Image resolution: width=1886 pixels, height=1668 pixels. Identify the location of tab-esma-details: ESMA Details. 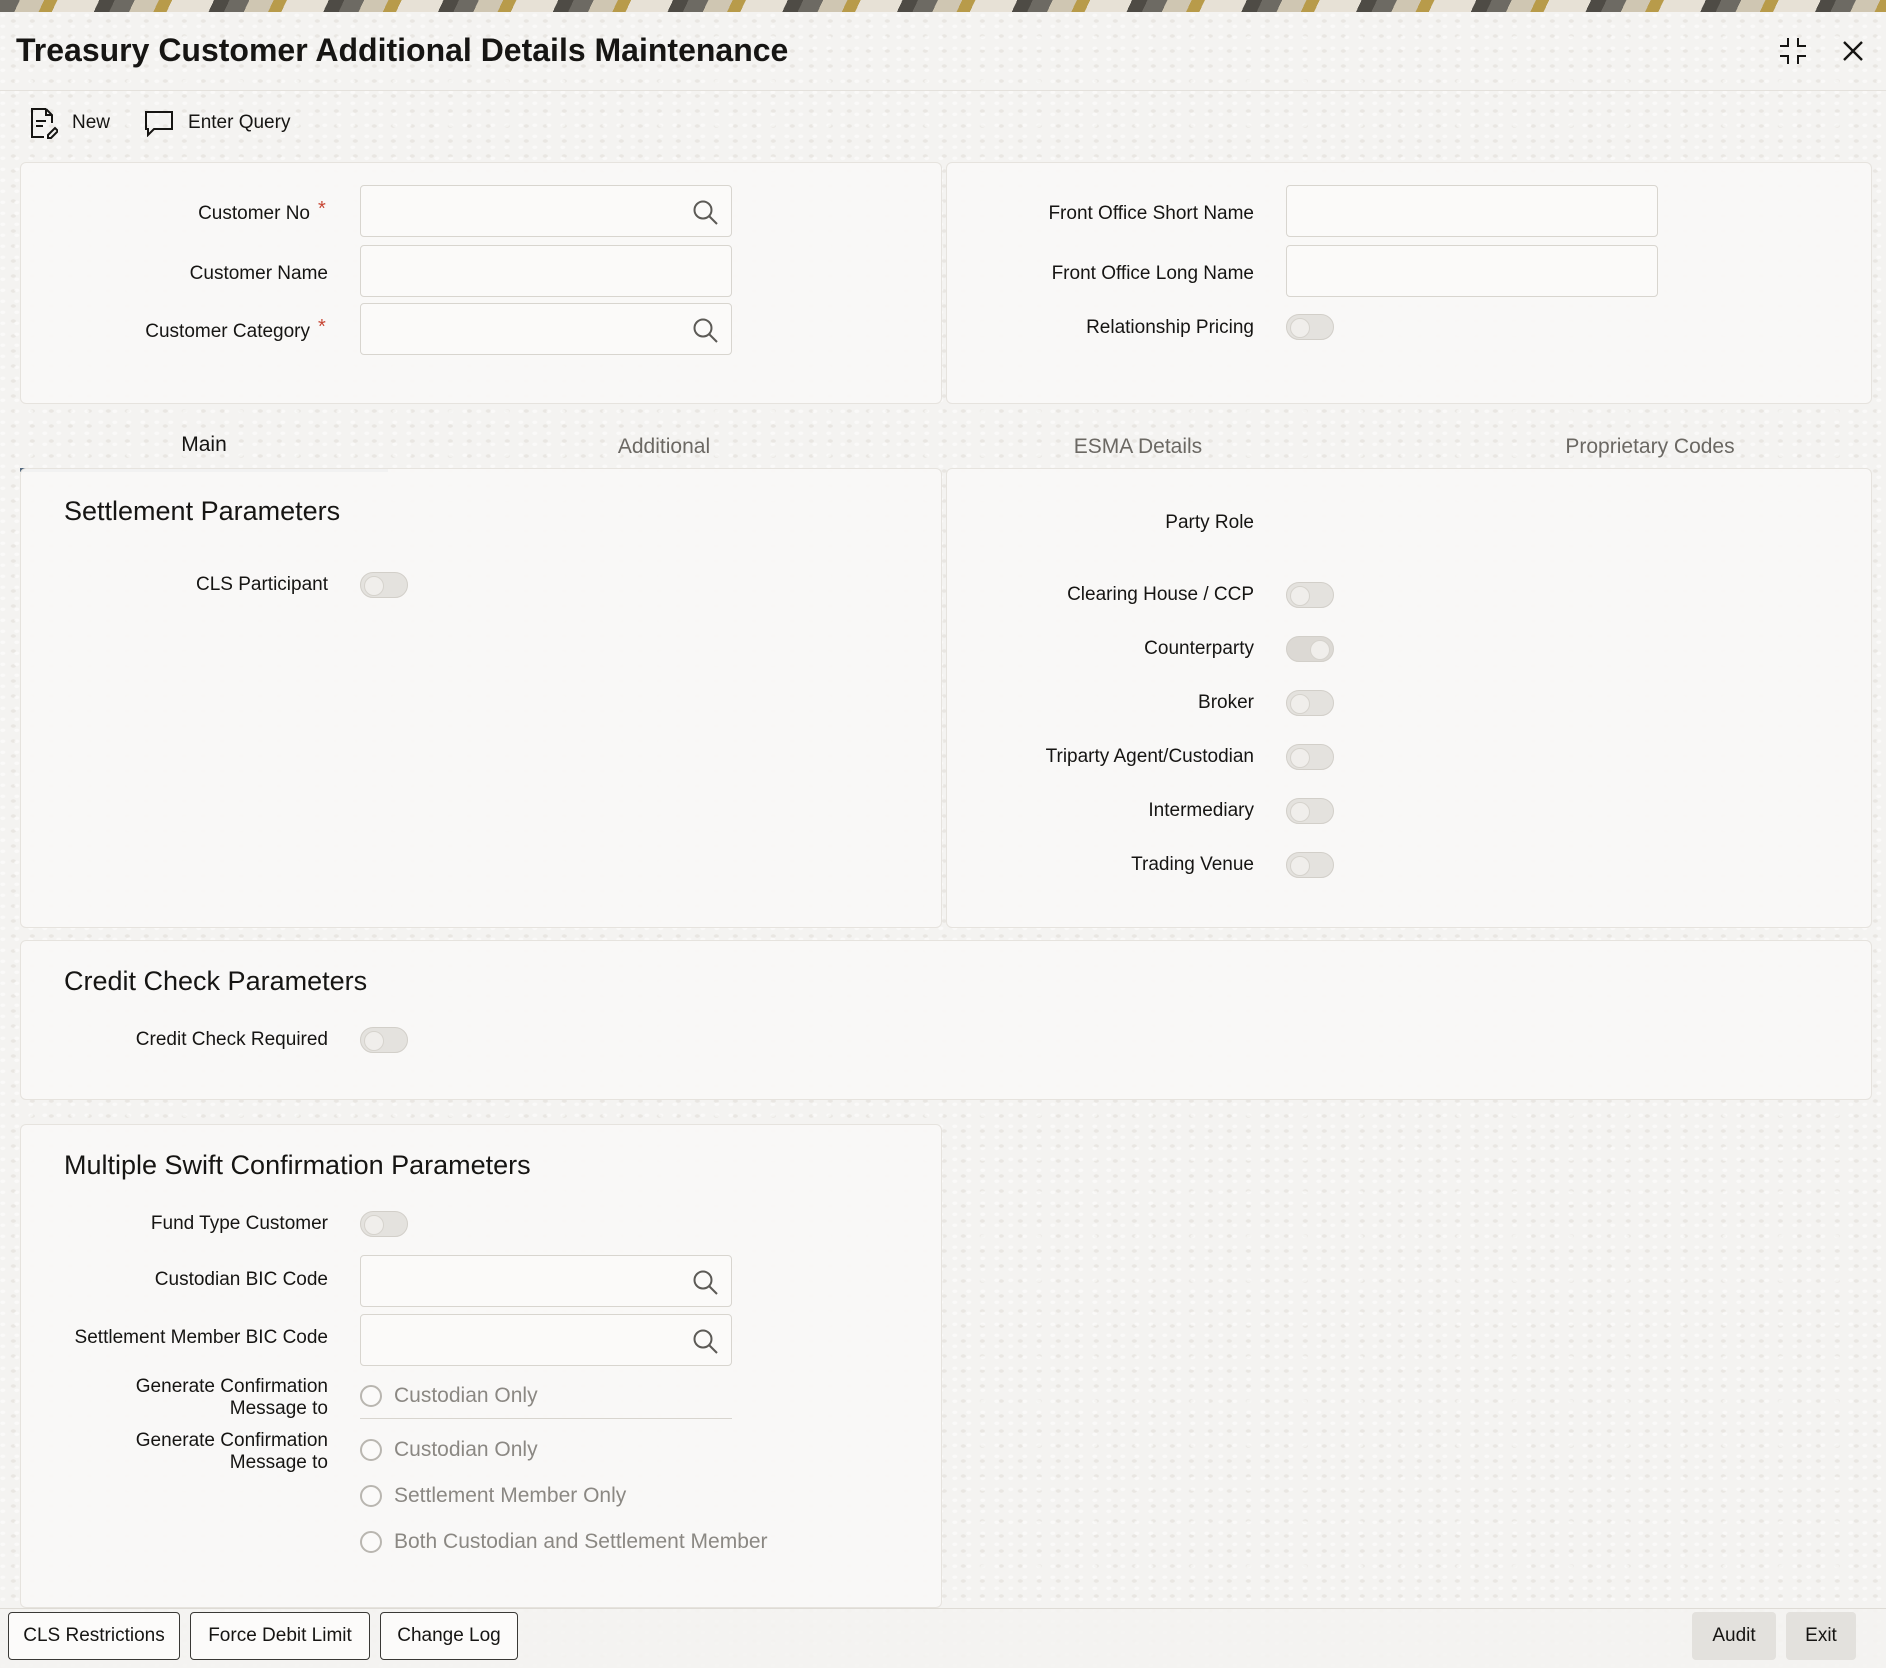
(1138, 447).